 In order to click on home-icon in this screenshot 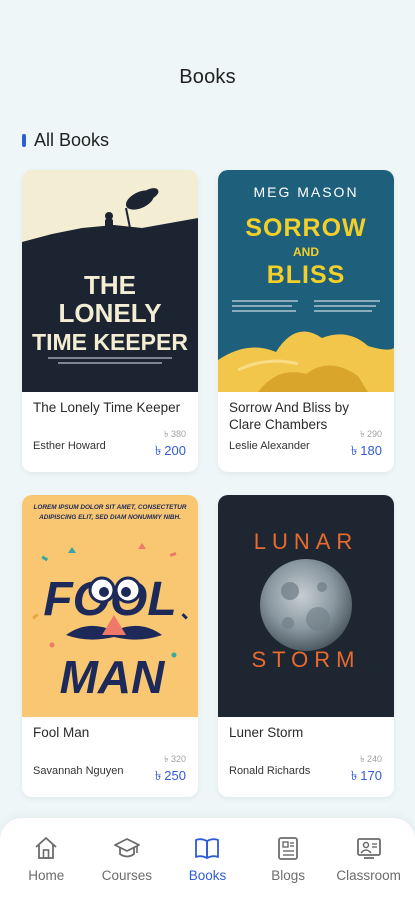, I will do `click(46, 848)`.